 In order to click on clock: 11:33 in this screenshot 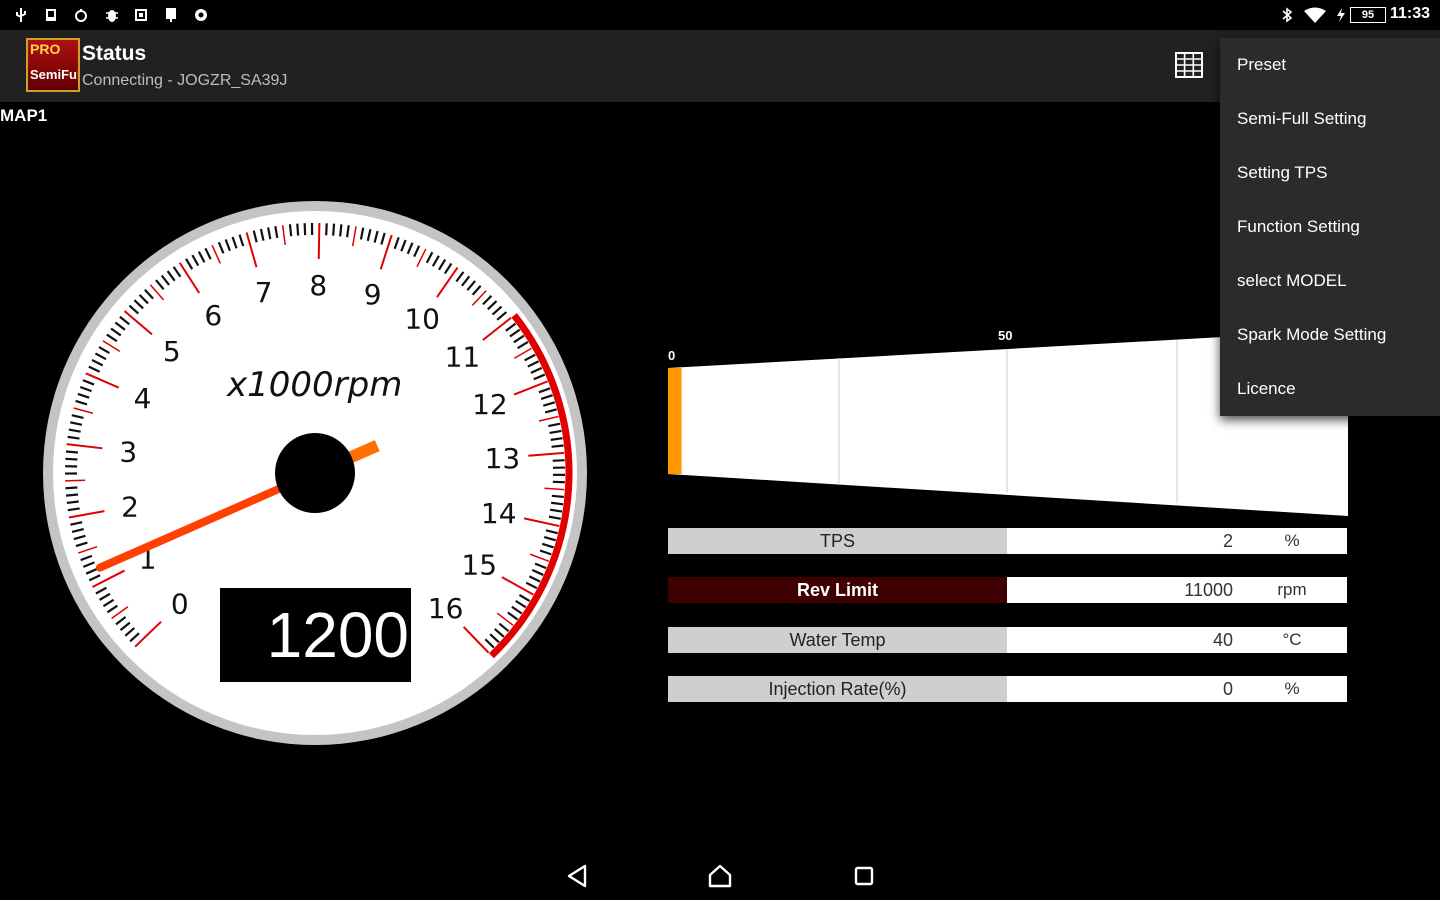, I will do `click(1410, 13)`.